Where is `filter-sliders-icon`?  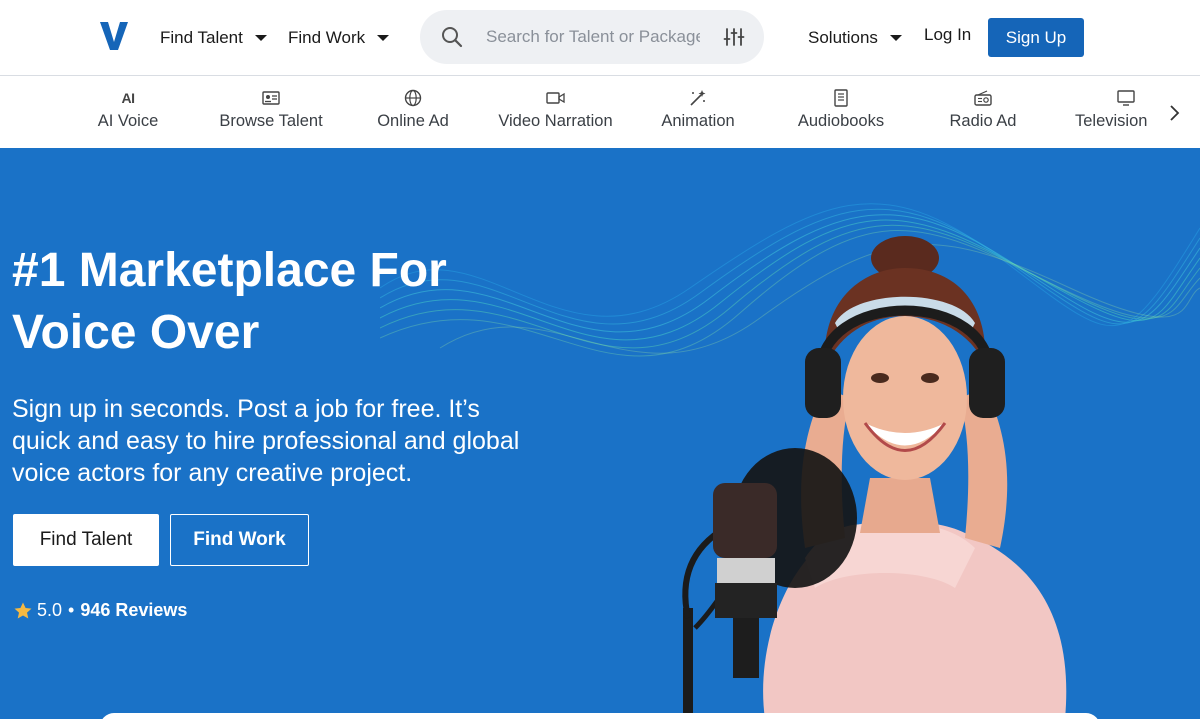
filter-sliders-icon is located at coordinates (734, 37).